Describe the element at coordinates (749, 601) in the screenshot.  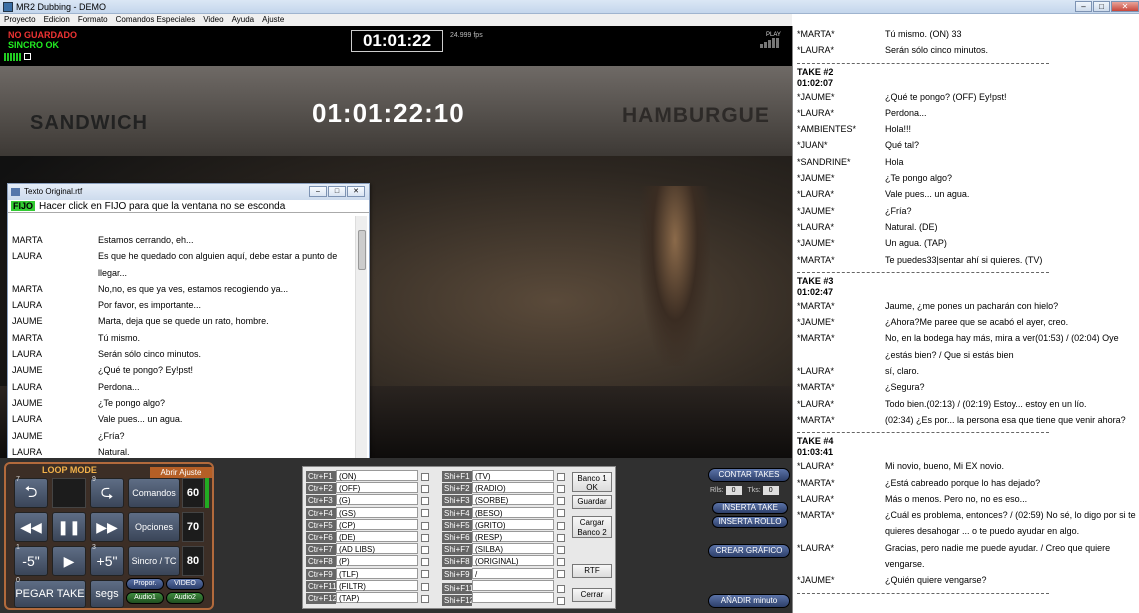
I see `anadir-minuto-button: AÑADIR minuto` at that location.